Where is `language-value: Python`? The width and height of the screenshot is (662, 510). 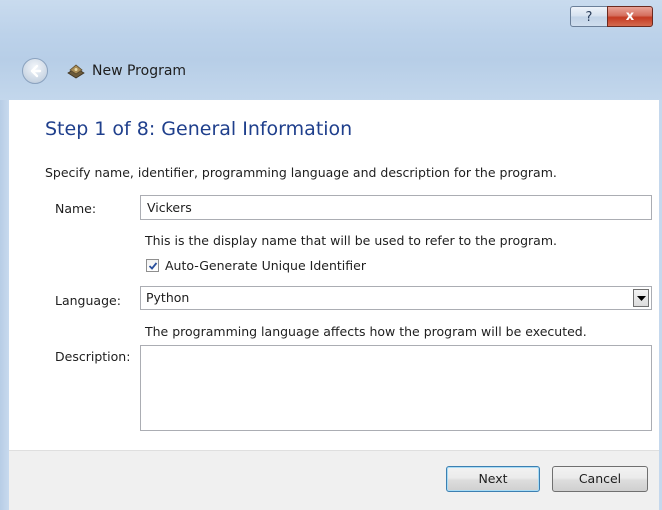 language-value: Python is located at coordinates (168, 297).